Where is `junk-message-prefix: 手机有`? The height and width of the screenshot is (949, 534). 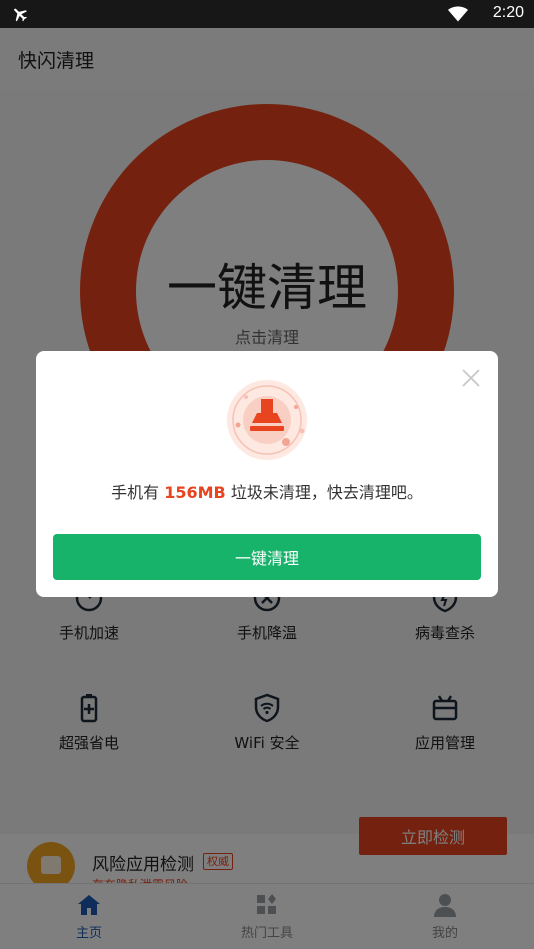 junk-message-prefix: 手机有 is located at coordinates (138, 492).